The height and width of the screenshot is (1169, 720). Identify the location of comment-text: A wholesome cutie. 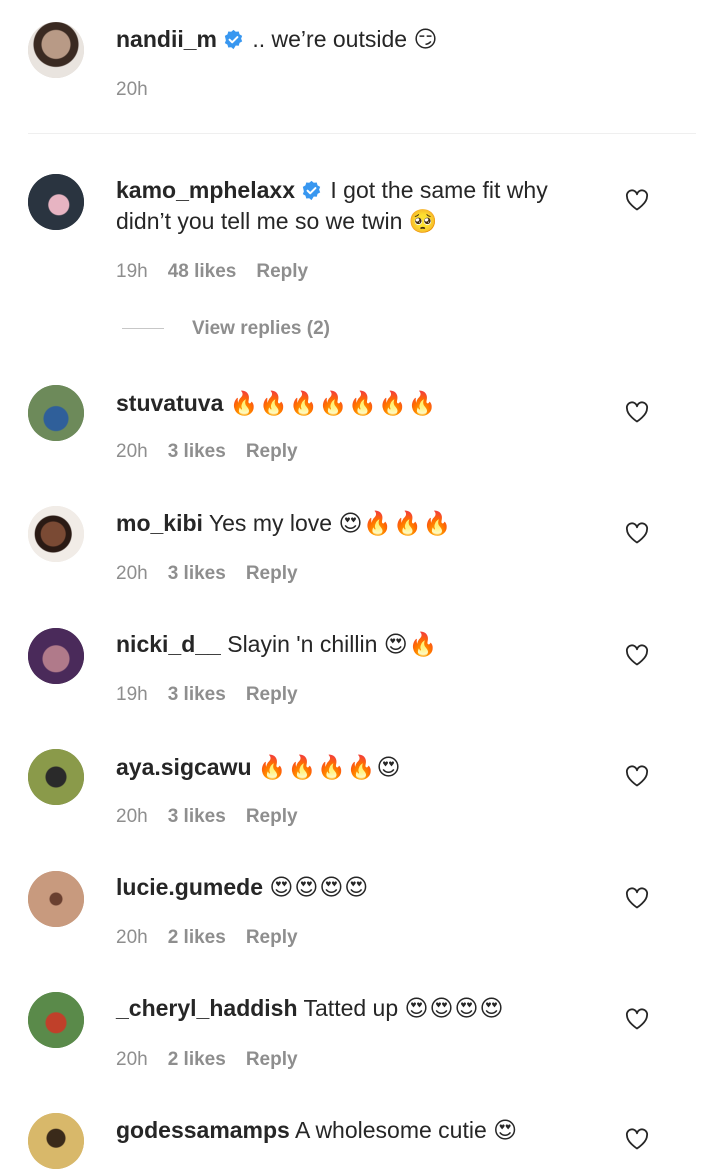
(390, 1130).